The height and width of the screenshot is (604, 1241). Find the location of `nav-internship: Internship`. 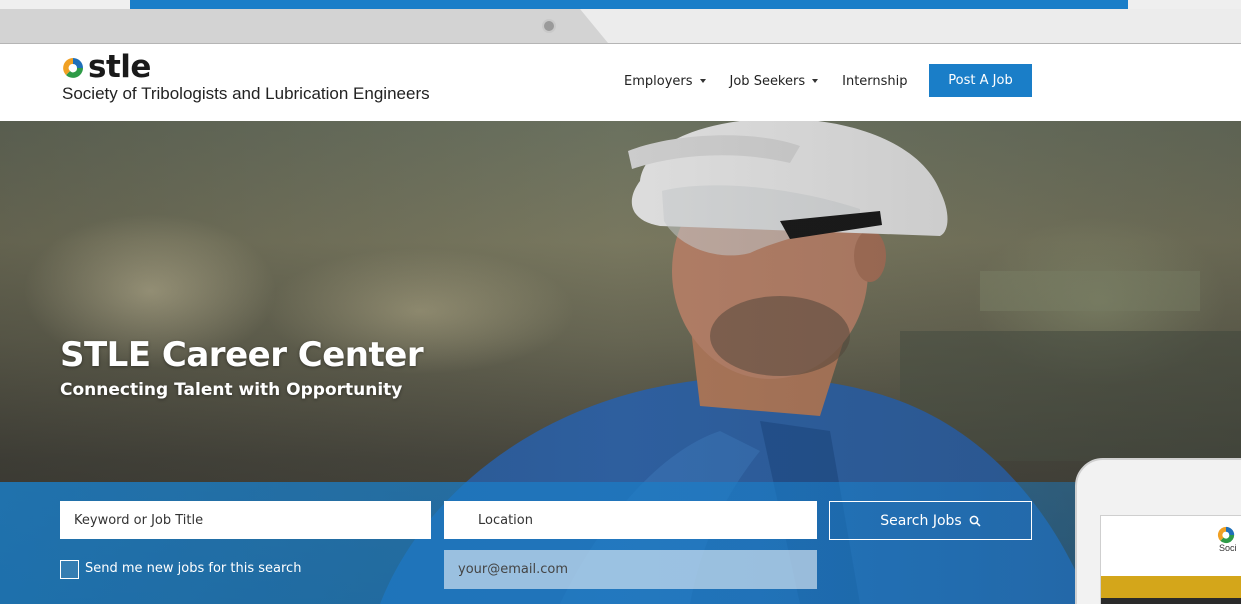

nav-internship: Internship is located at coordinates (874, 81).